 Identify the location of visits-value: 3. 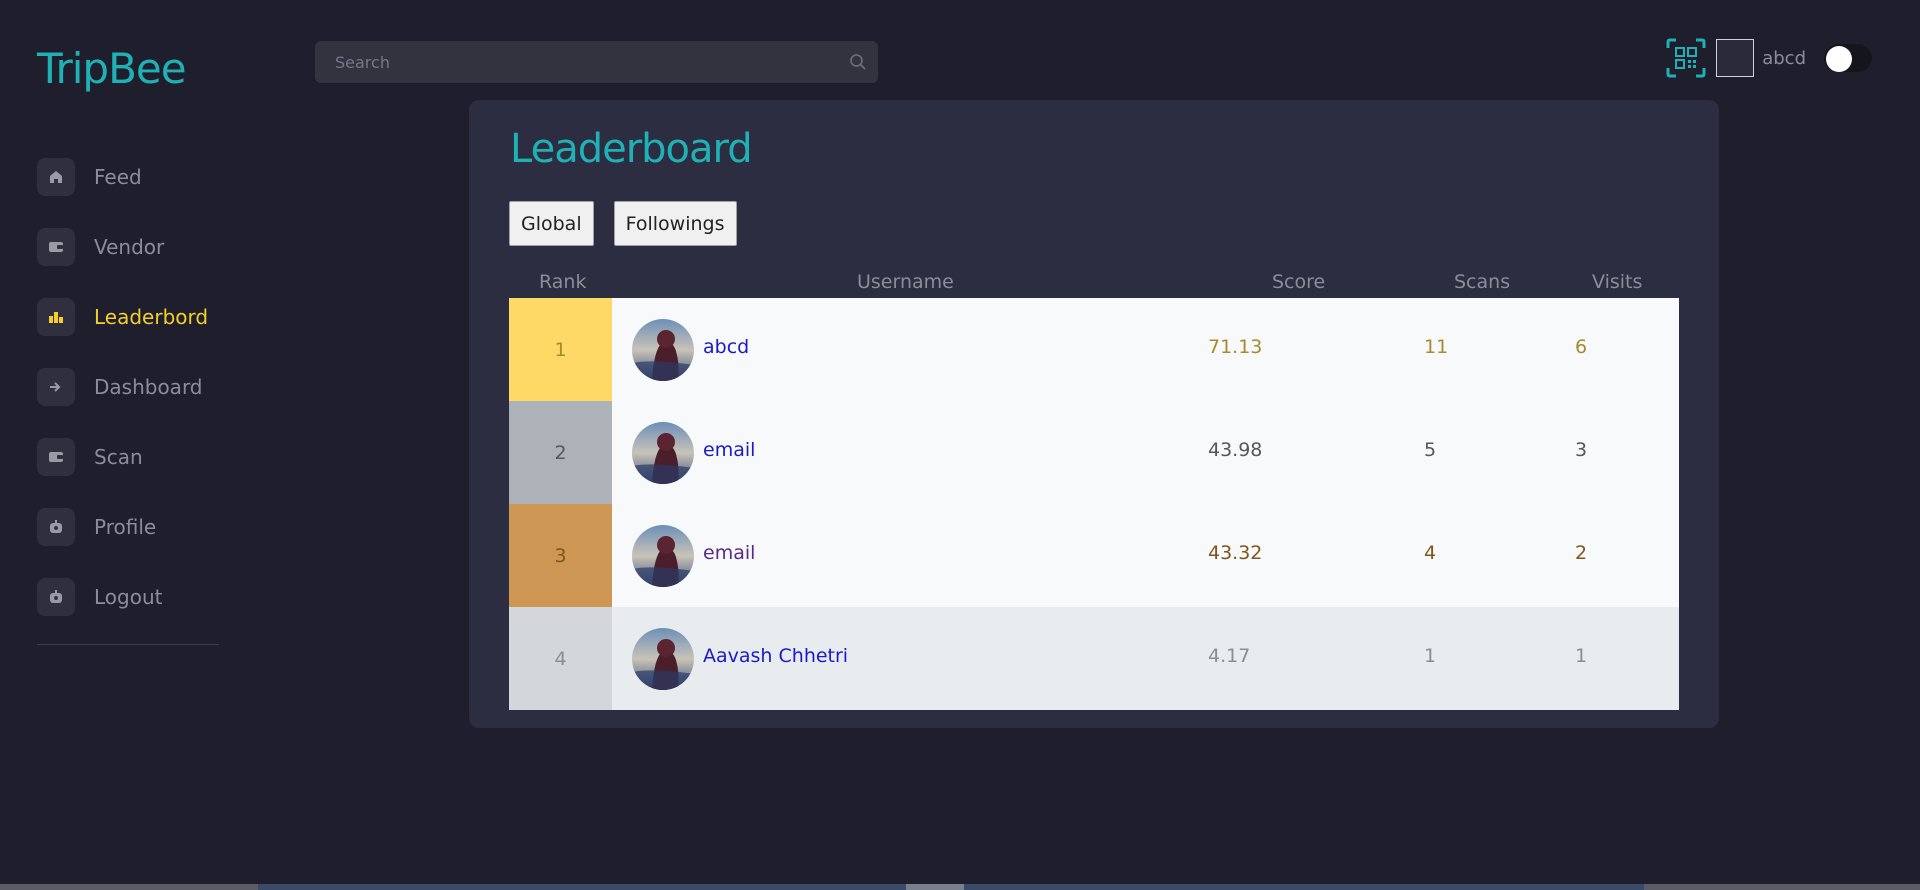
(1581, 450).